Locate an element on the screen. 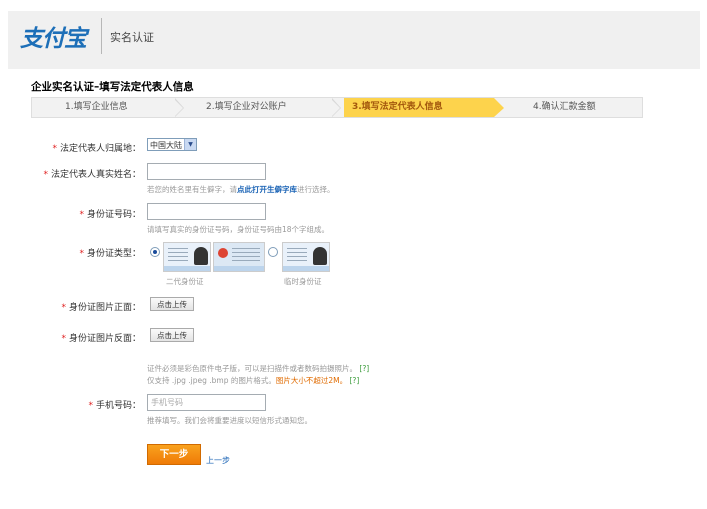 The height and width of the screenshot is (509, 707). phone-input: 手机号码 is located at coordinates (206, 402).